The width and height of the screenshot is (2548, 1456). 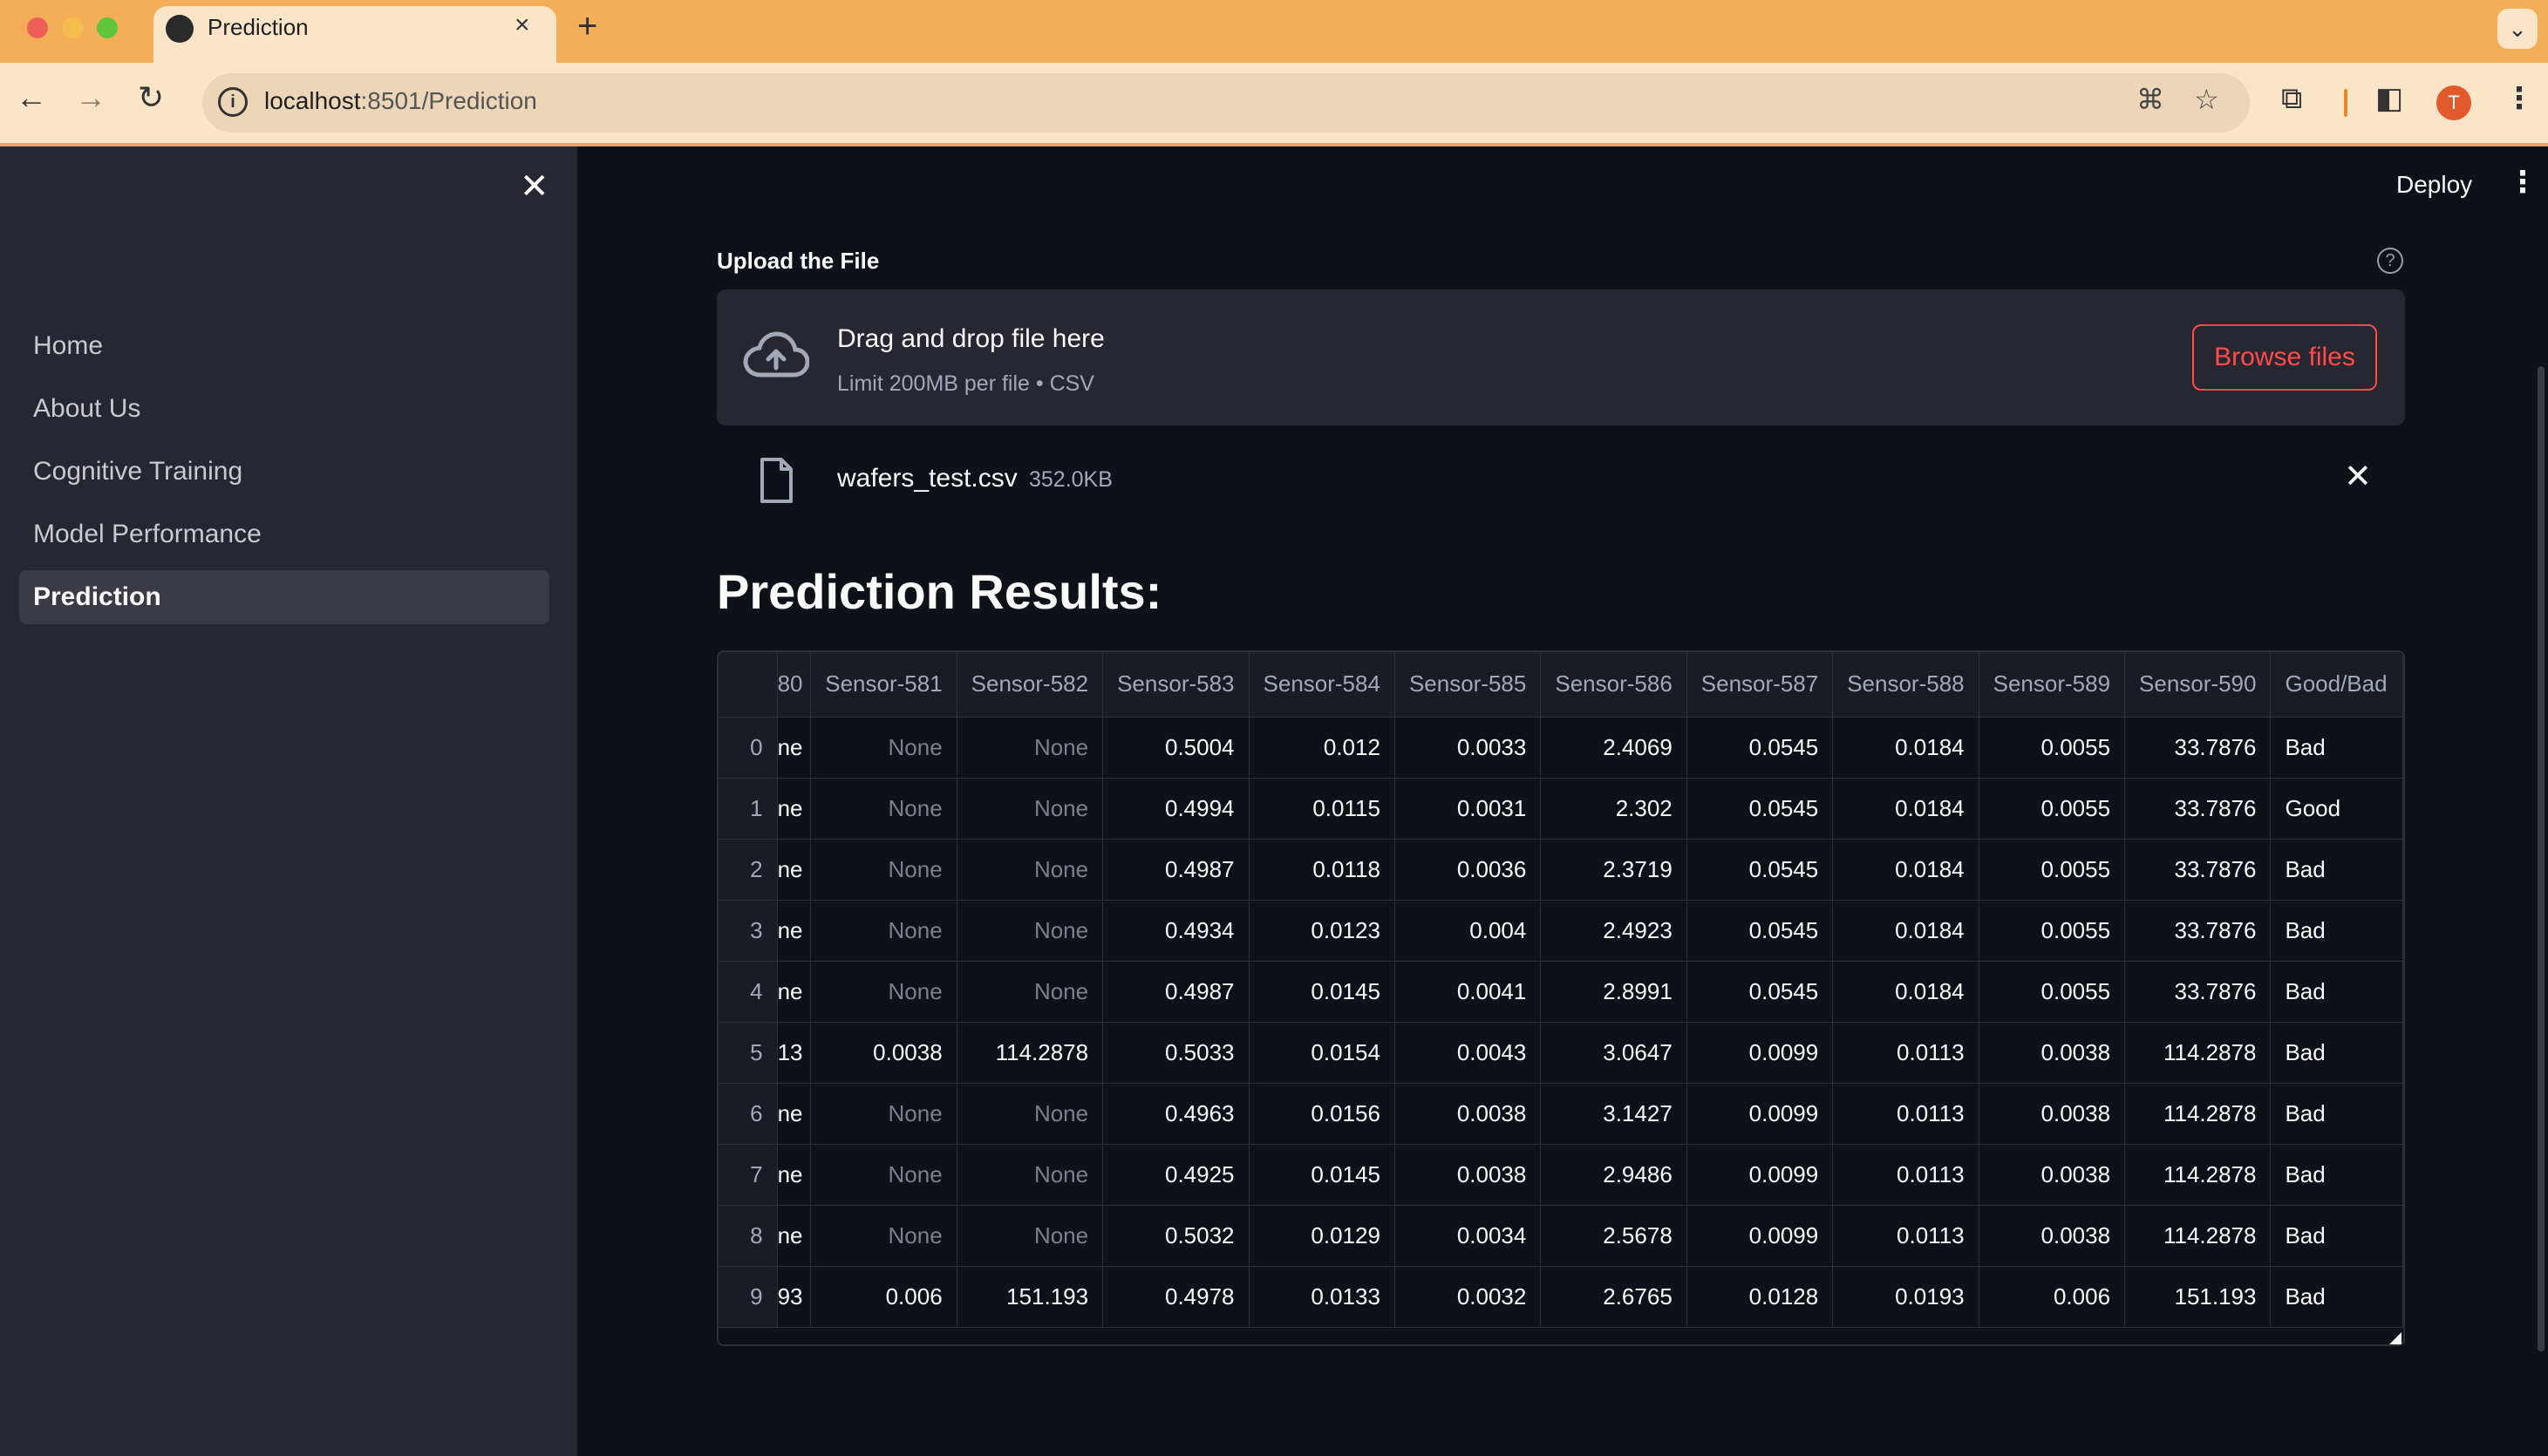 What do you see at coordinates (1468, 992) in the screenshot?
I see `table-cell: 0.0041` at bounding box center [1468, 992].